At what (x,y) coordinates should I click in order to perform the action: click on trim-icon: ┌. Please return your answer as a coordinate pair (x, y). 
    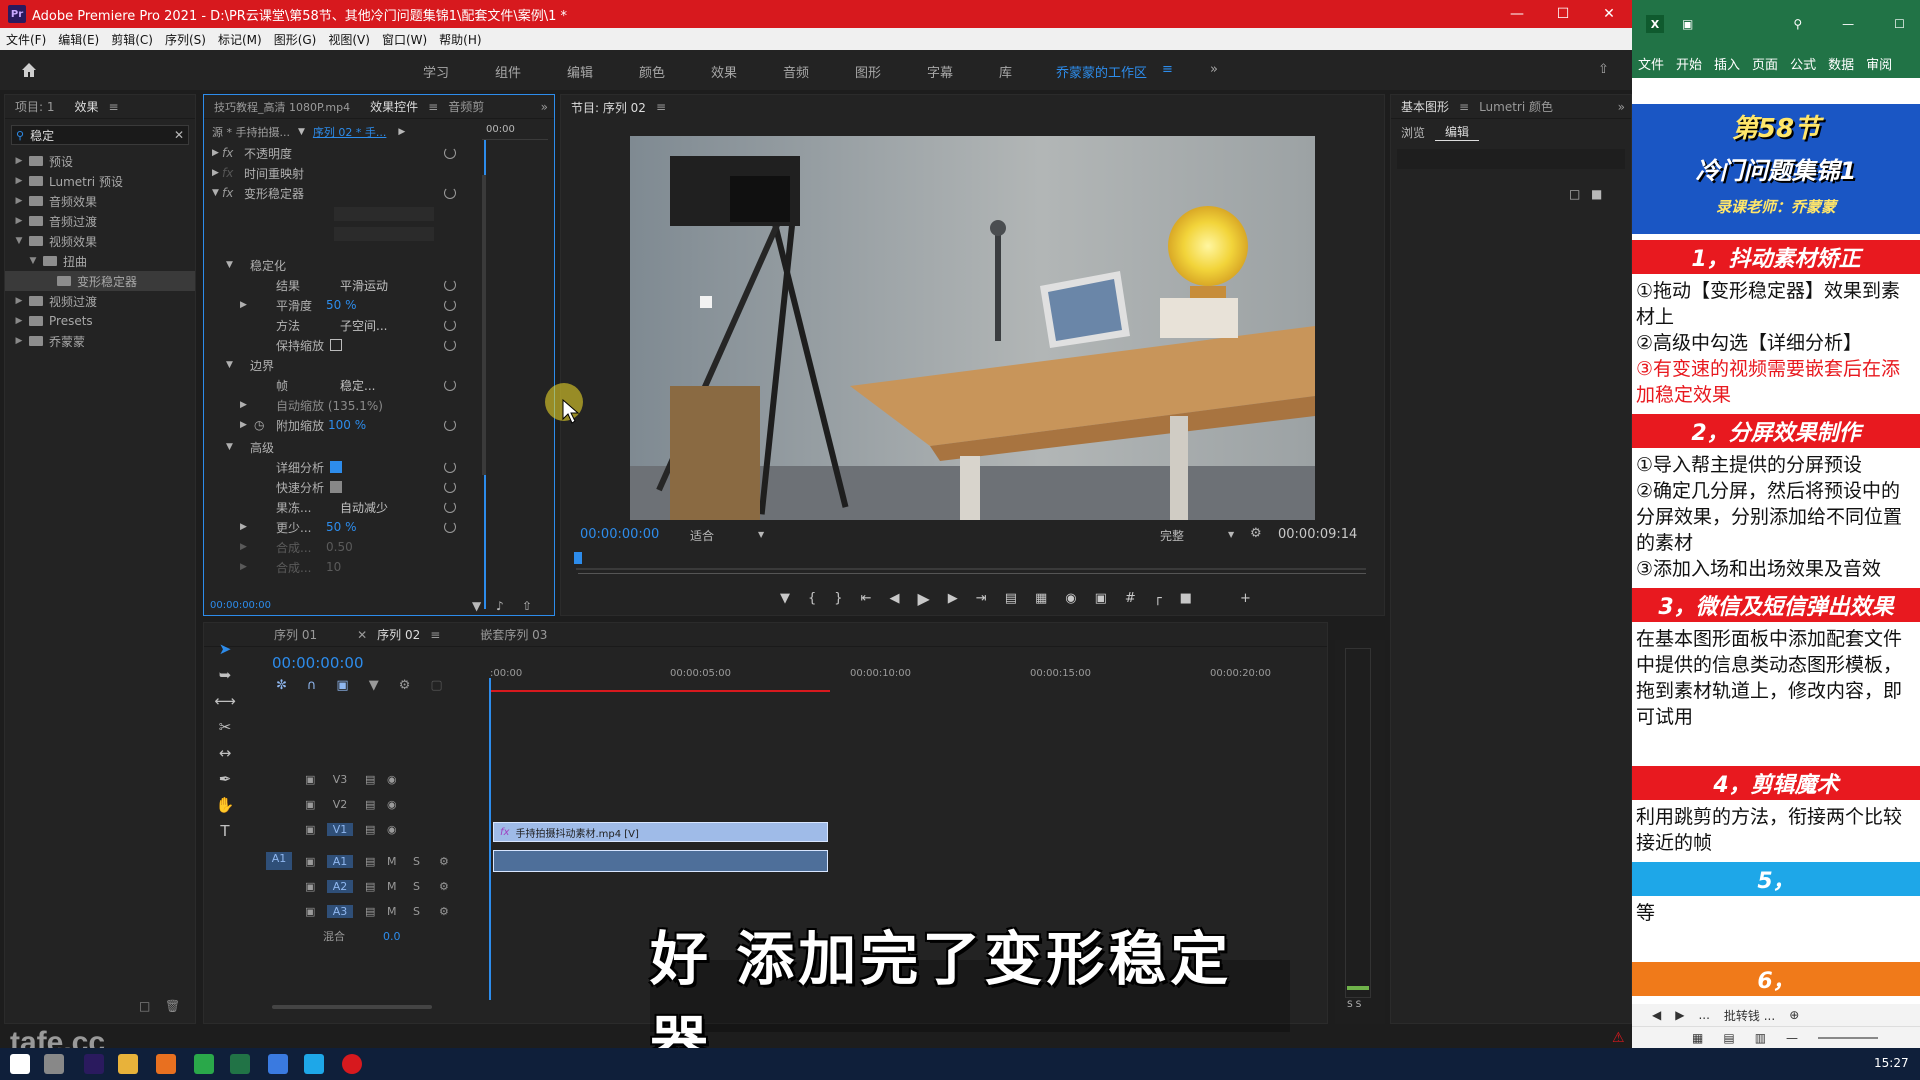
    Looking at the image, I should click on (1158, 598).